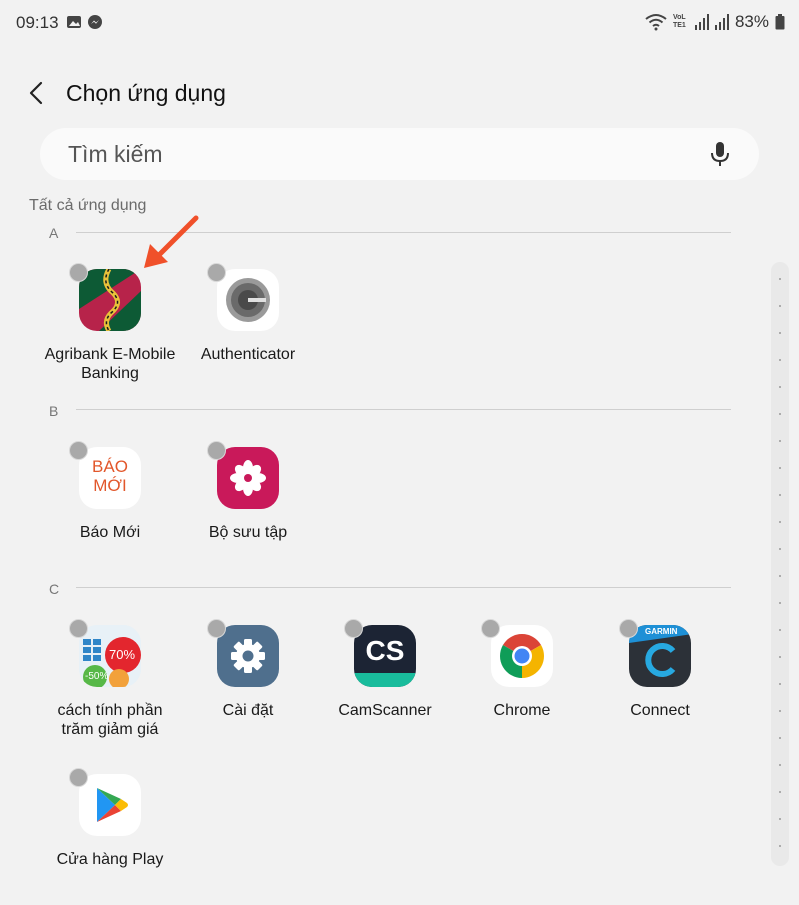 The image size is (799, 905). What do you see at coordinates (110, 805) in the screenshot?
I see `play-store-icon` at bounding box center [110, 805].